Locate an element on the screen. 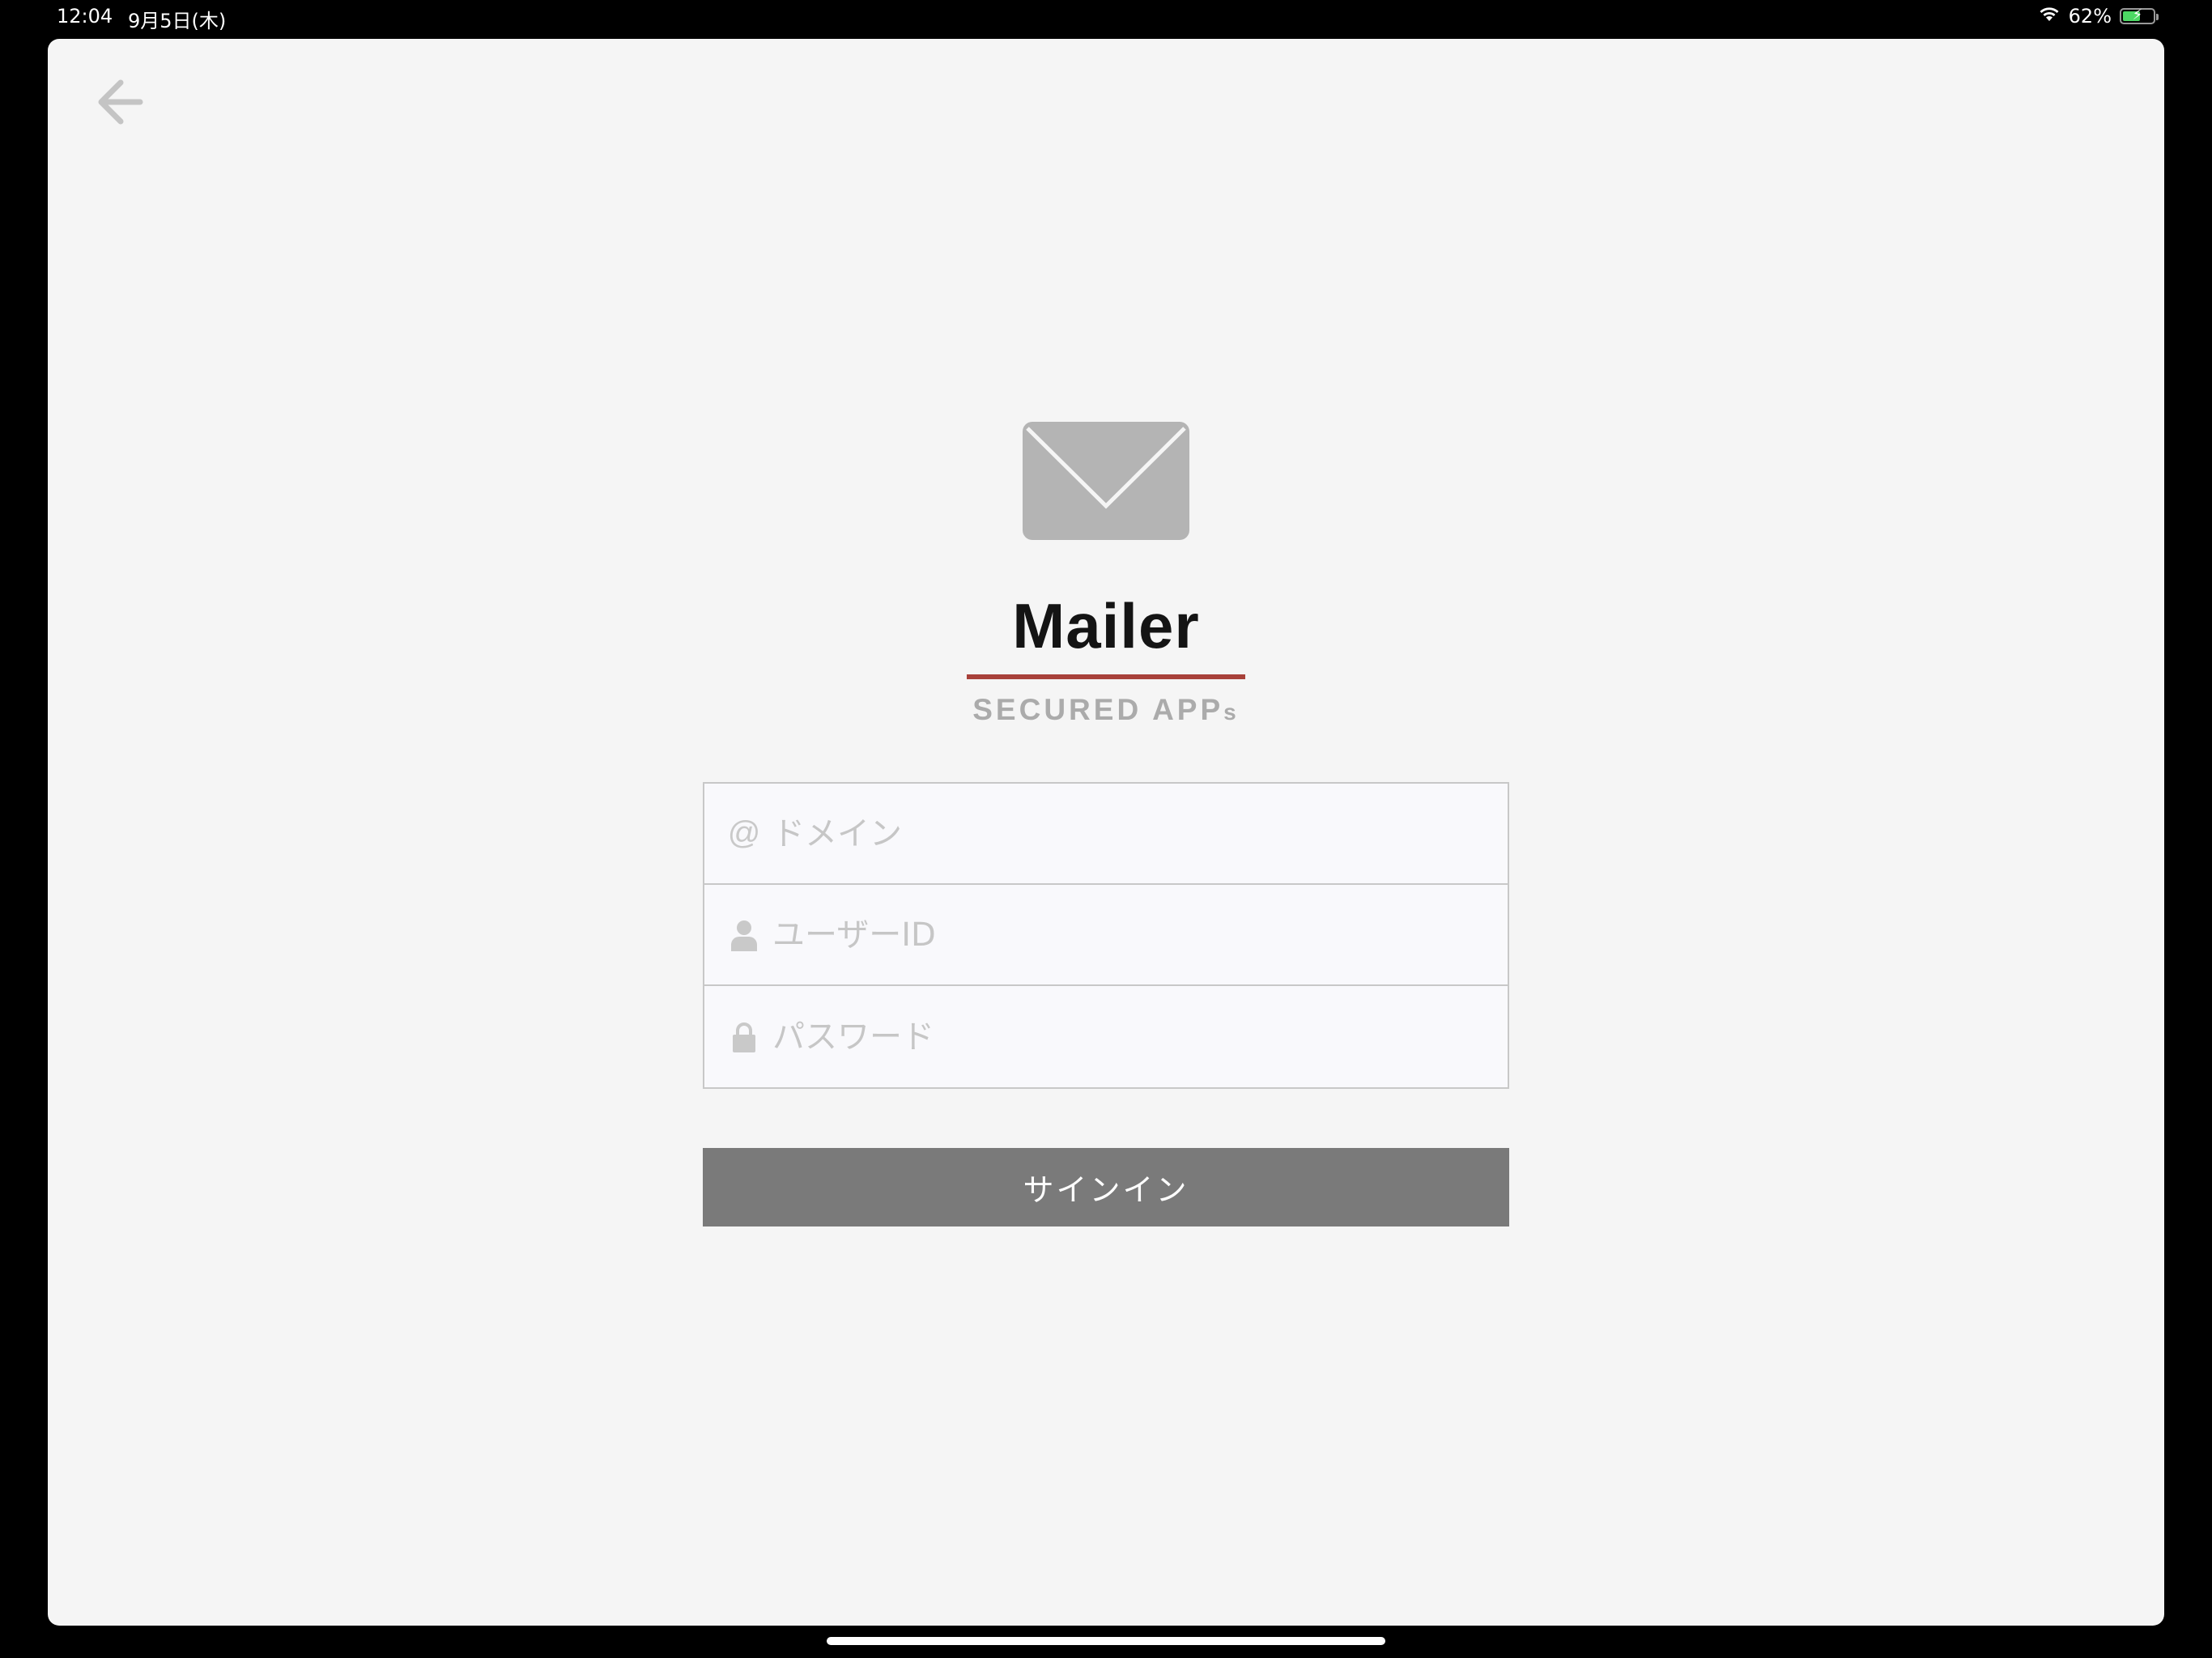 Image resolution: width=2212 pixels, height=1658 pixels. at-icon: @ is located at coordinates (744, 833).